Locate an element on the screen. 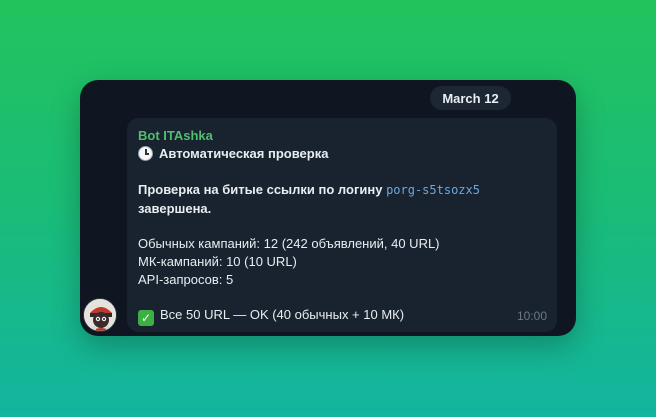 The width and height of the screenshot is (656, 417). line1-prefix: Проверка на битые ссылки по логину is located at coordinates (262, 189).